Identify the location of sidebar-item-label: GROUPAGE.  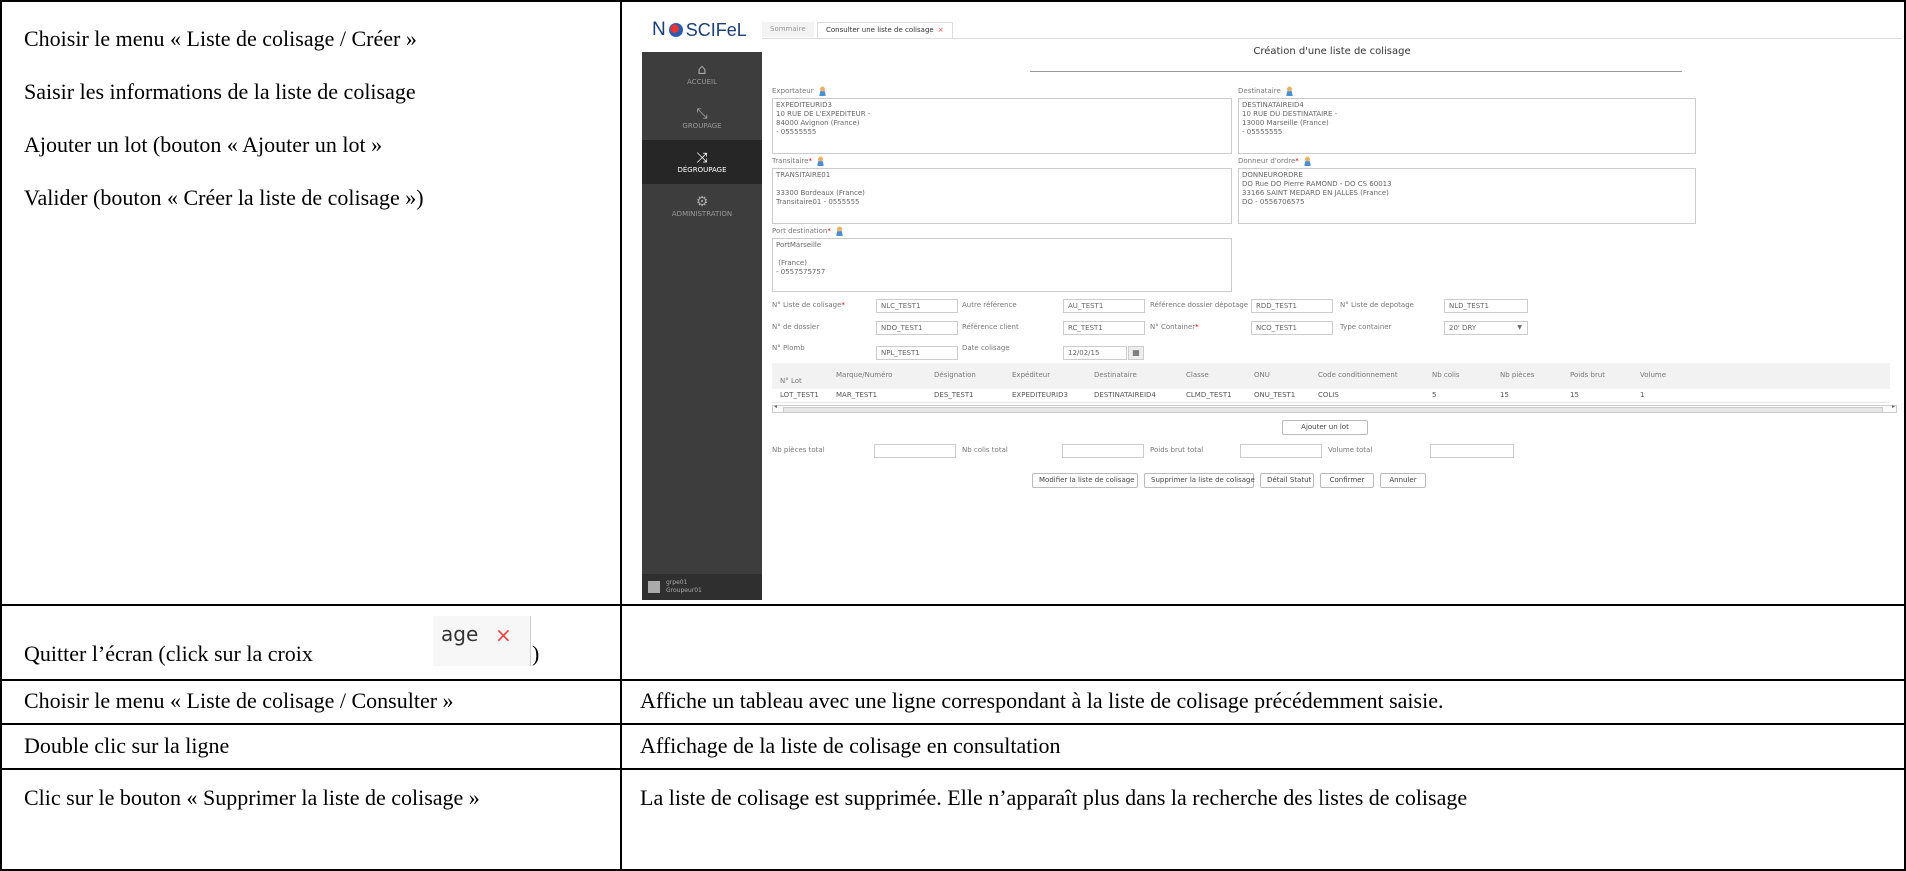
(702, 126).